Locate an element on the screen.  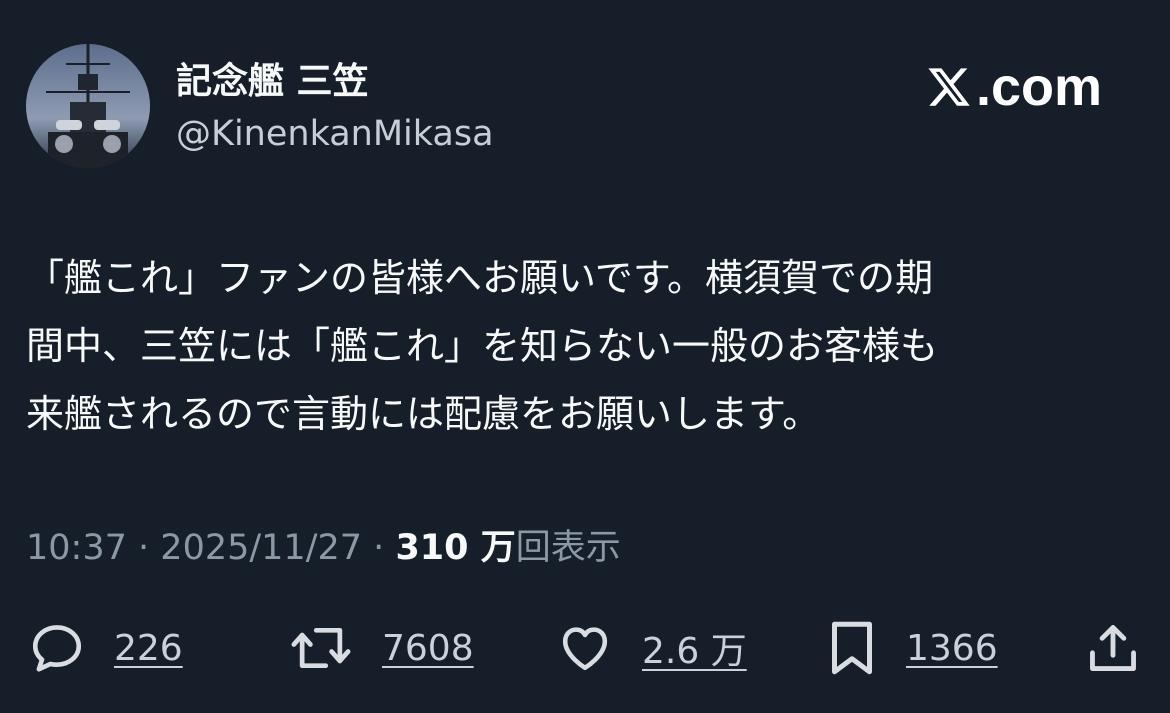
like-count: 2.6 万 is located at coordinates (694, 648).